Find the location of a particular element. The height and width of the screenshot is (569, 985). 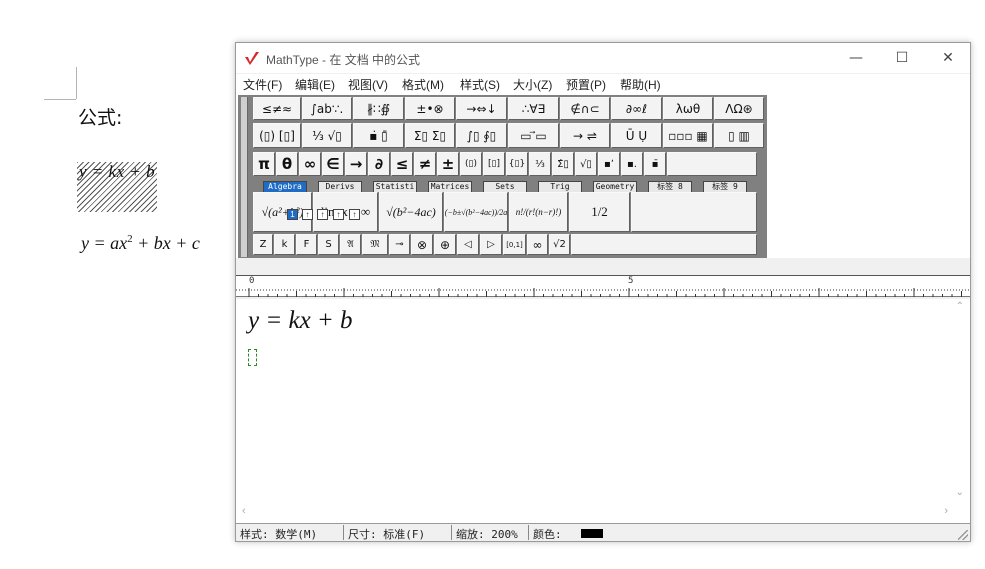

editor-equation: y = kx + b is located at coordinates (300, 321).